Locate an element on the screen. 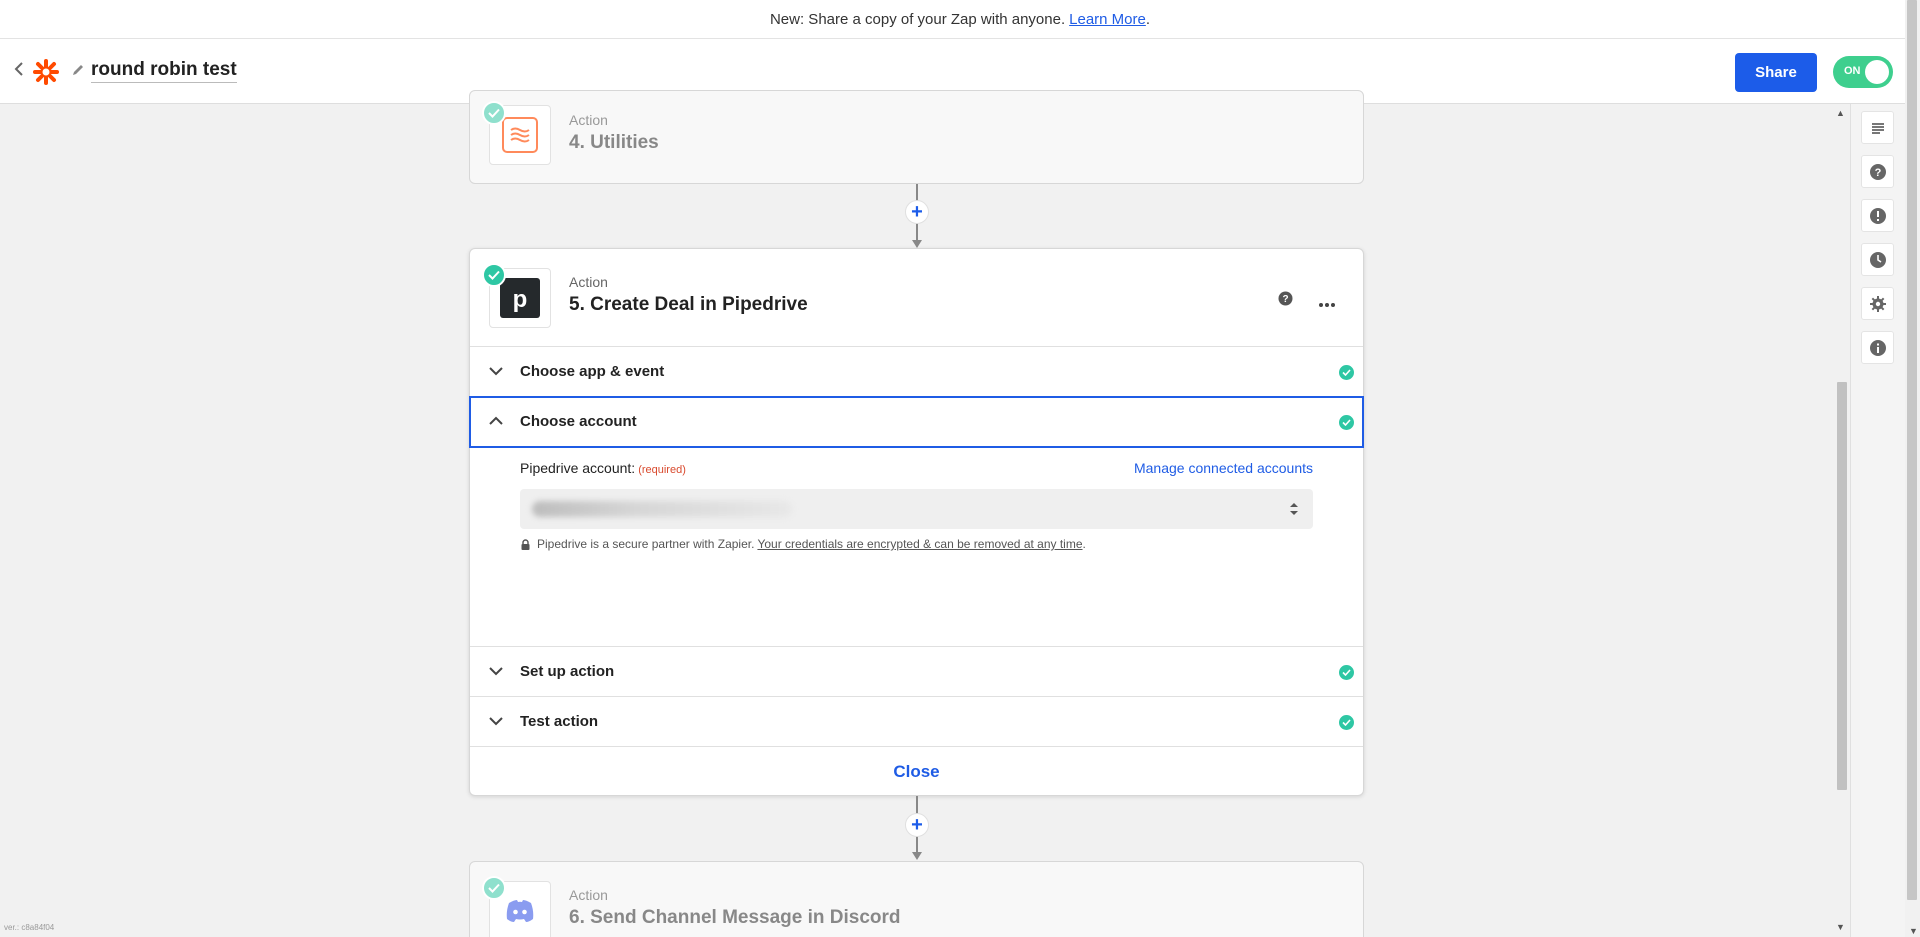 The image size is (1920, 937). info-icon is located at coordinates (1877, 347).